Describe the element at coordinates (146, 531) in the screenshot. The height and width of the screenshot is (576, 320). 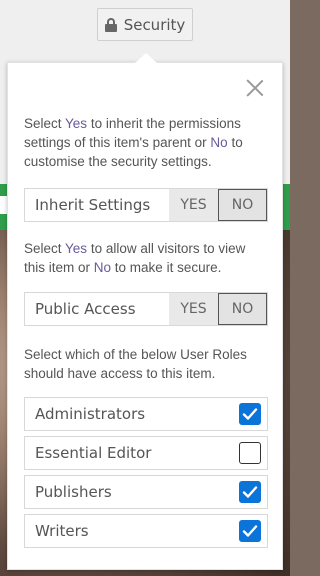
I see `role-row-writers: Writers` at that location.